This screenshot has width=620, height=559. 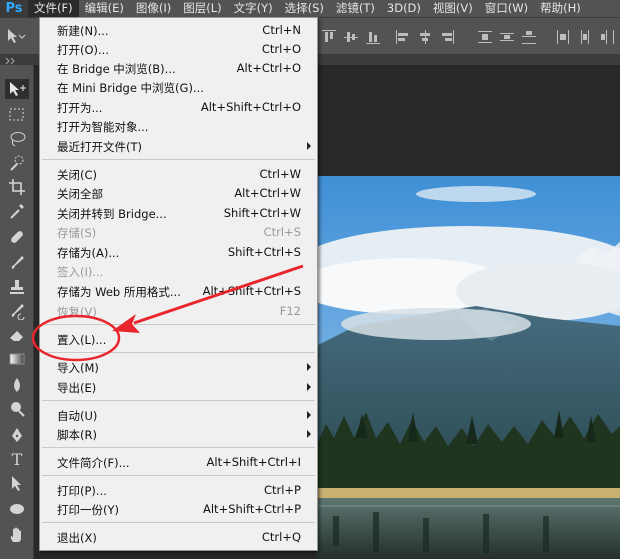 What do you see at coordinates (351, 37) in the screenshot?
I see `align-vcenter-icon` at bounding box center [351, 37].